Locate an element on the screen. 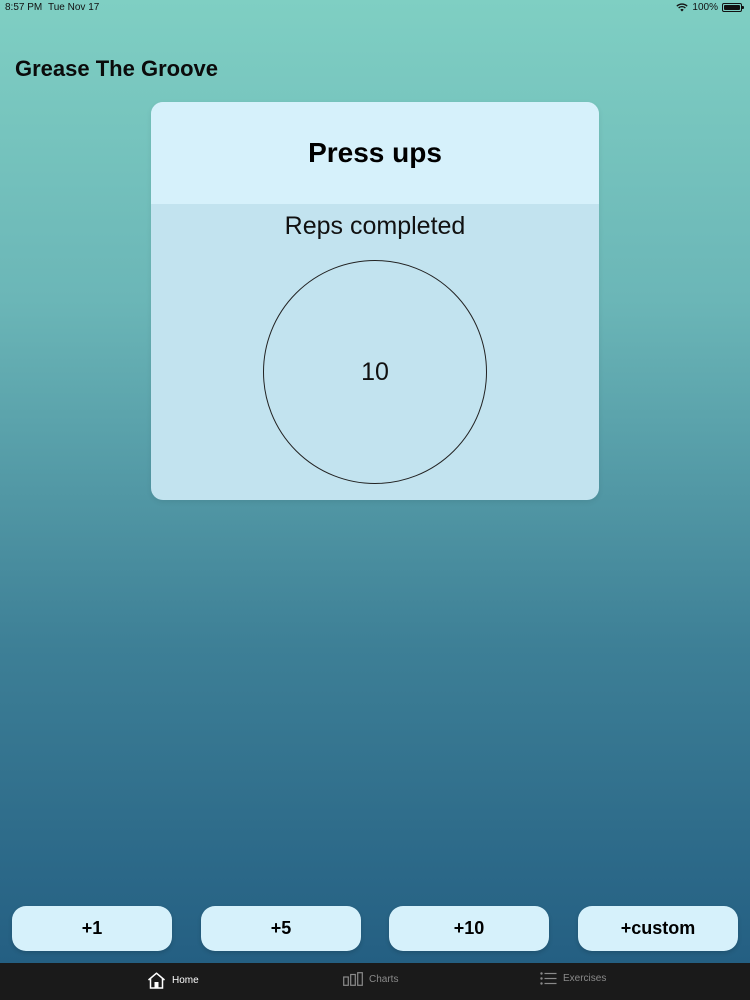 The width and height of the screenshot is (750, 1000). tab-bar: Home Charts Exercises is located at coordinates (375, 981).